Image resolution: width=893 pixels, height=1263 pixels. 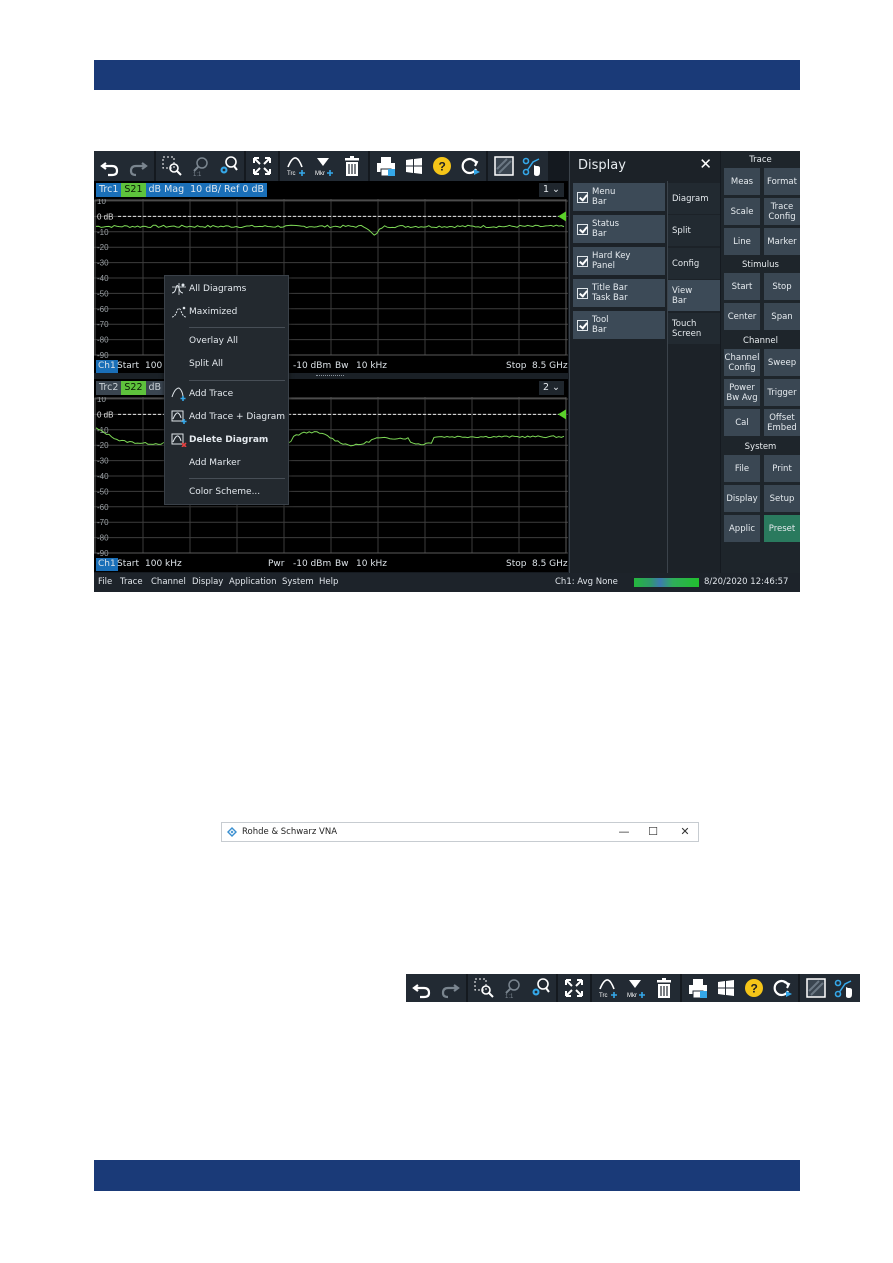 I want to click on hardkey-meas: Meas, so click(x=742, y=181).